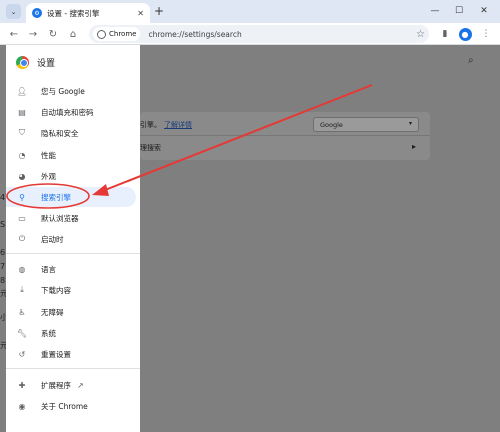 This screenshot has height=432, width=500. Describe the element at coordinates (22, 269) in the screenshot. I see `globe-icon: ◍` at that location.